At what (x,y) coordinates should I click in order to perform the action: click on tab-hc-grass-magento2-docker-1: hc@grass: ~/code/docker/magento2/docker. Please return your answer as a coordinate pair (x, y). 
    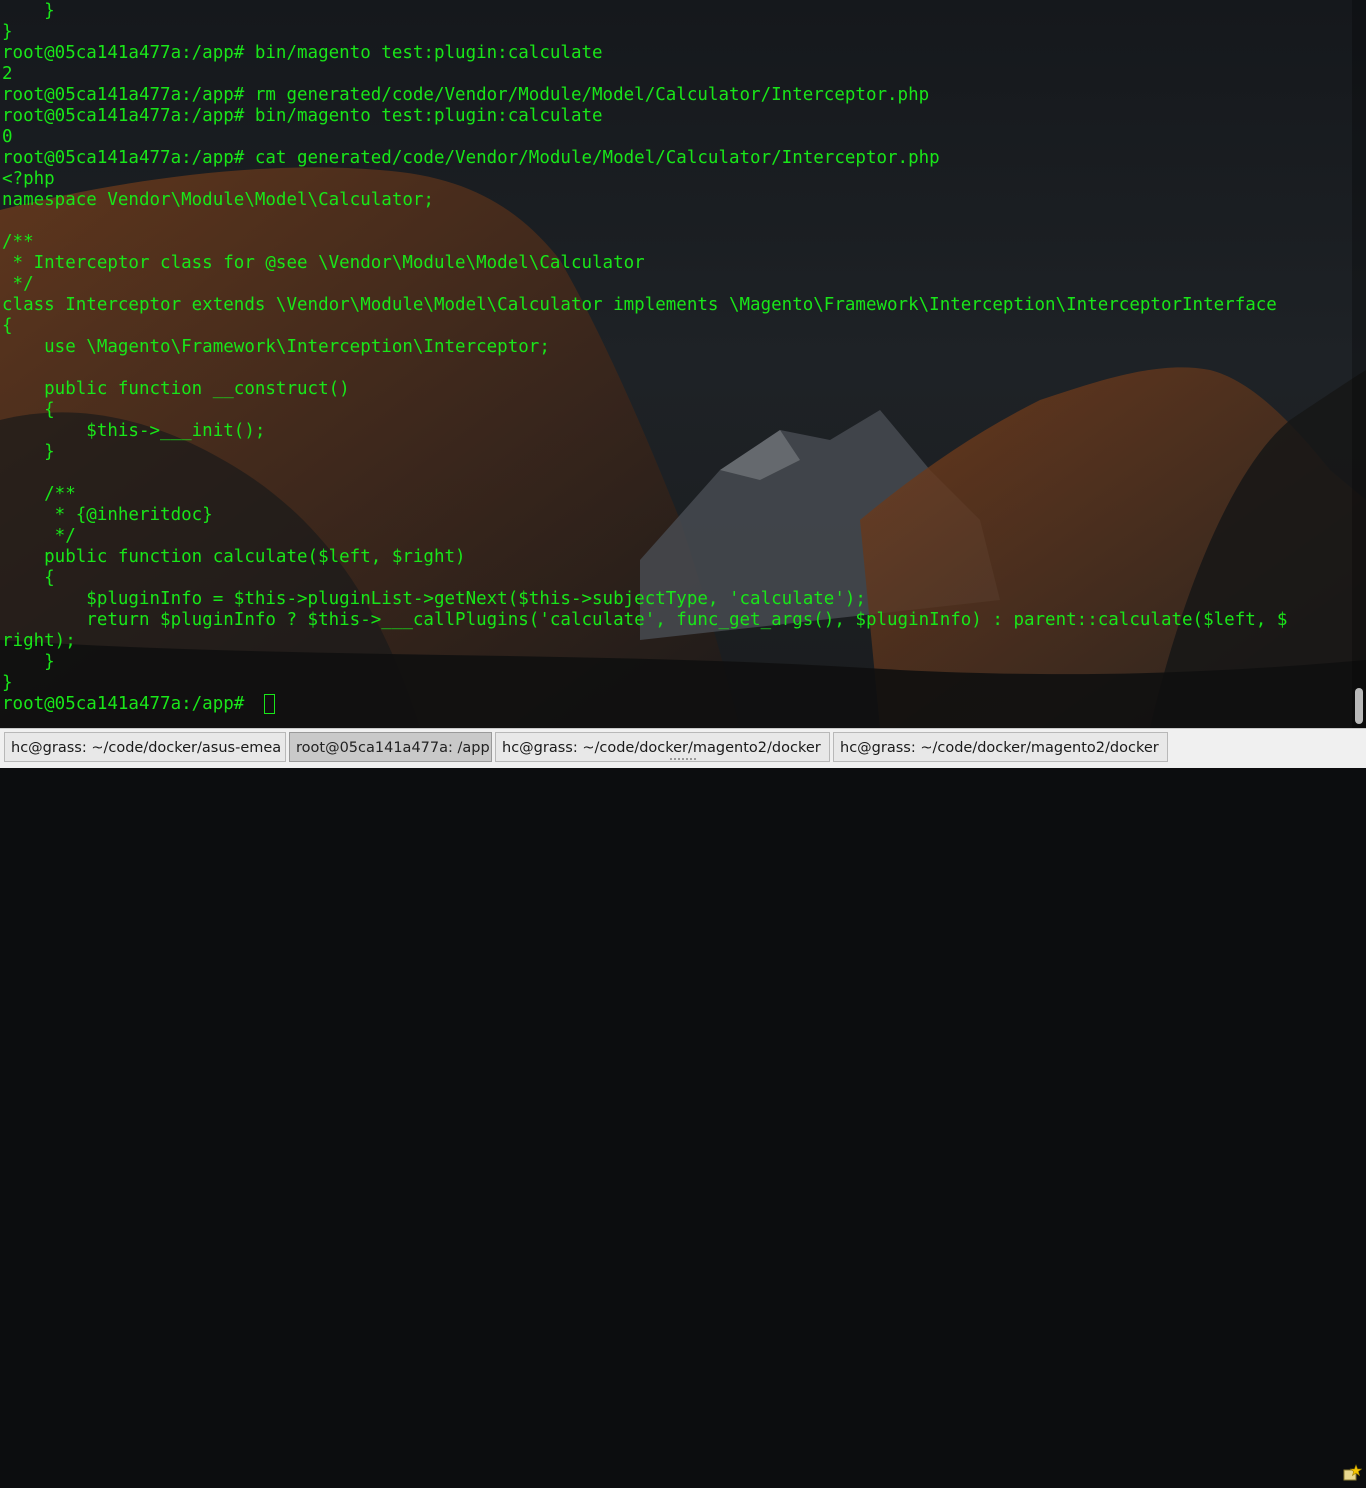
    Looking at the image, I should click on (662, 747).